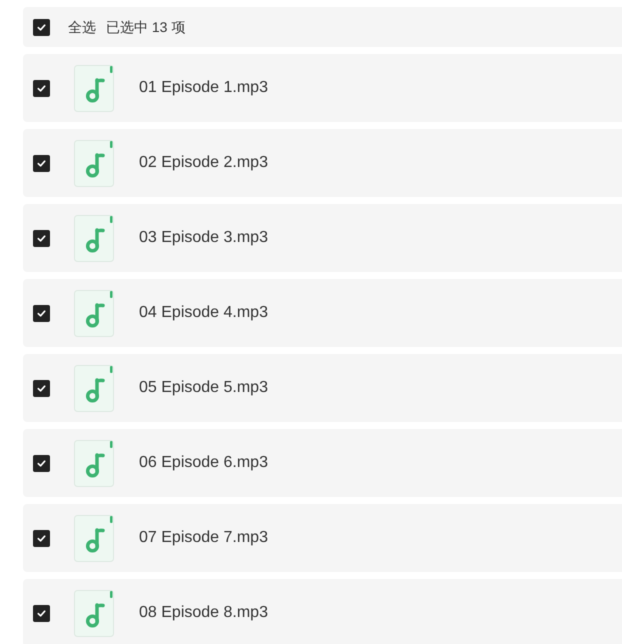 The width and height of the screenshot is (622, 644). What do you see at coordinates (203, 613) in the screenshot?
I see `file-name: 08 Episode 8.mp3` at bounding box center [203, 613].